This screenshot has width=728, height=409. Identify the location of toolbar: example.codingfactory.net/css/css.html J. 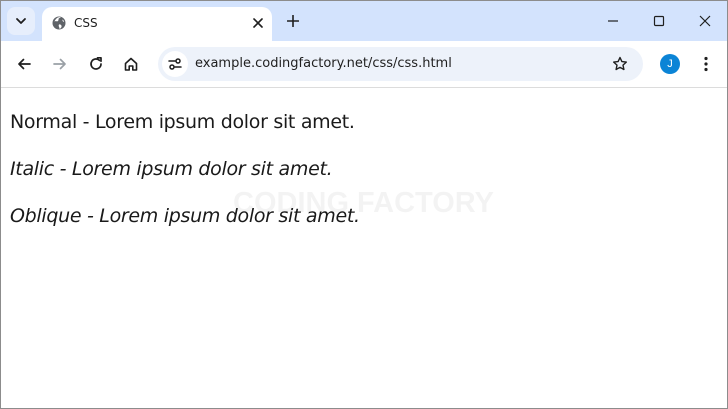
(364, 64).